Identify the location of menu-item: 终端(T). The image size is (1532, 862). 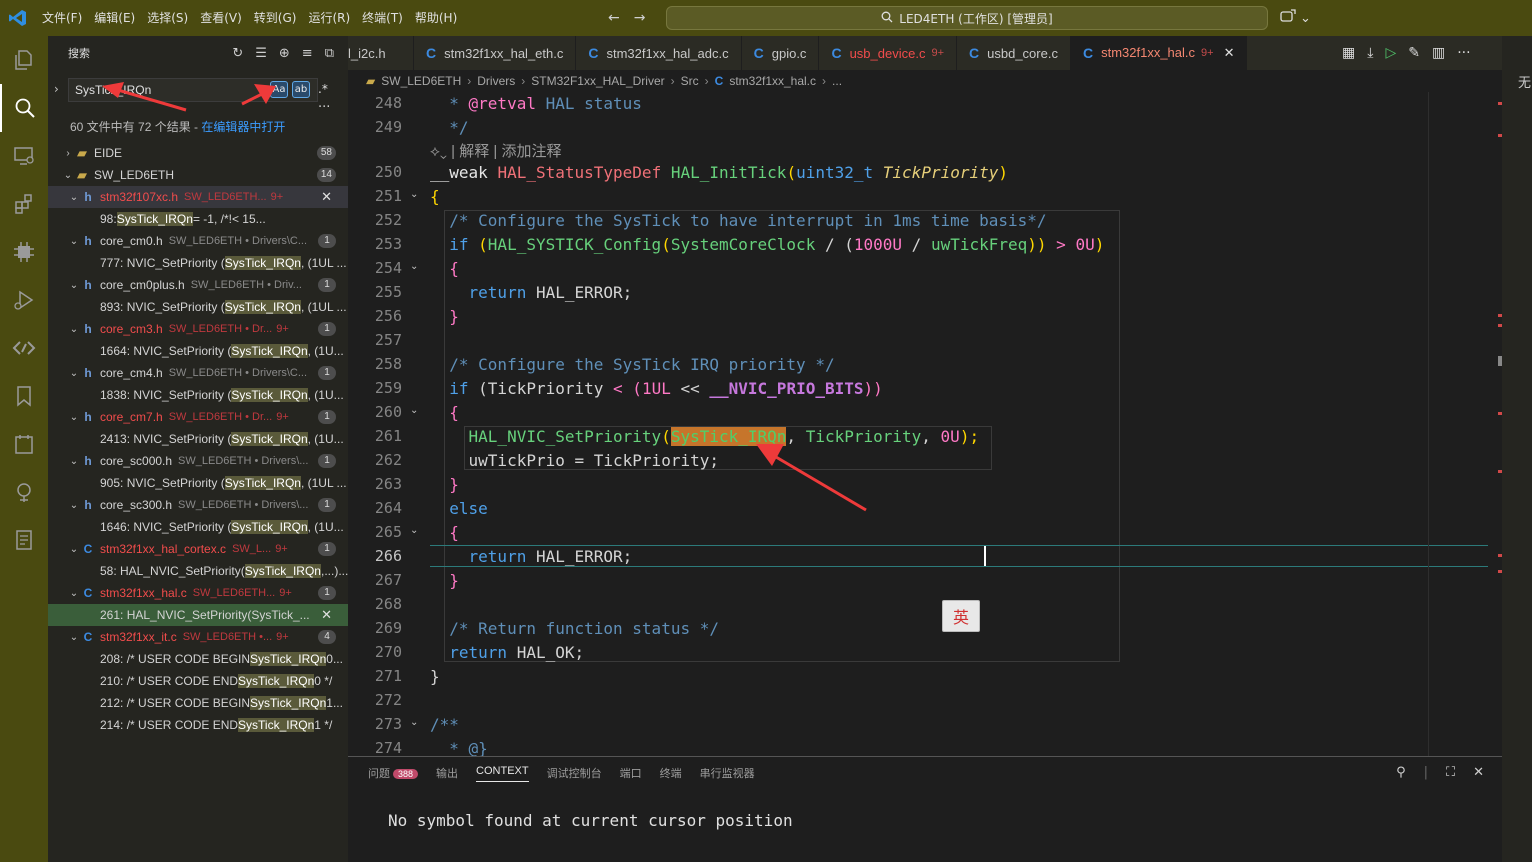
(382, 18).